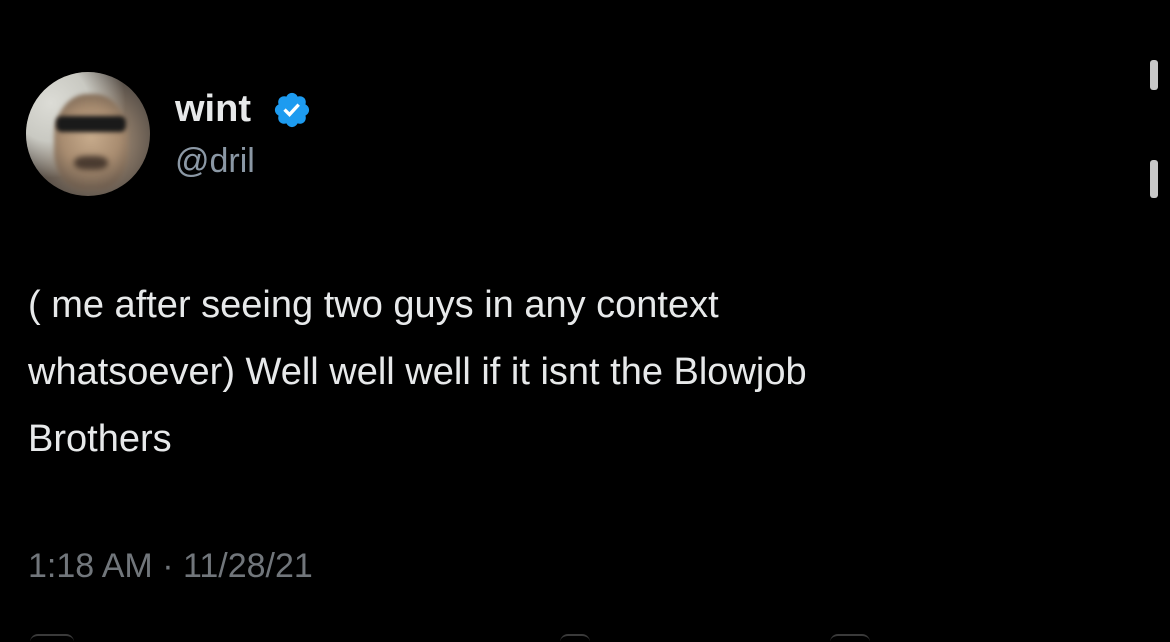 This screenshot has height=642, width=1170. What do you see at coordinates (1154, 179) in the screenshot?
I see `scrollbar-thumb` at bounding box center [1154, 179].